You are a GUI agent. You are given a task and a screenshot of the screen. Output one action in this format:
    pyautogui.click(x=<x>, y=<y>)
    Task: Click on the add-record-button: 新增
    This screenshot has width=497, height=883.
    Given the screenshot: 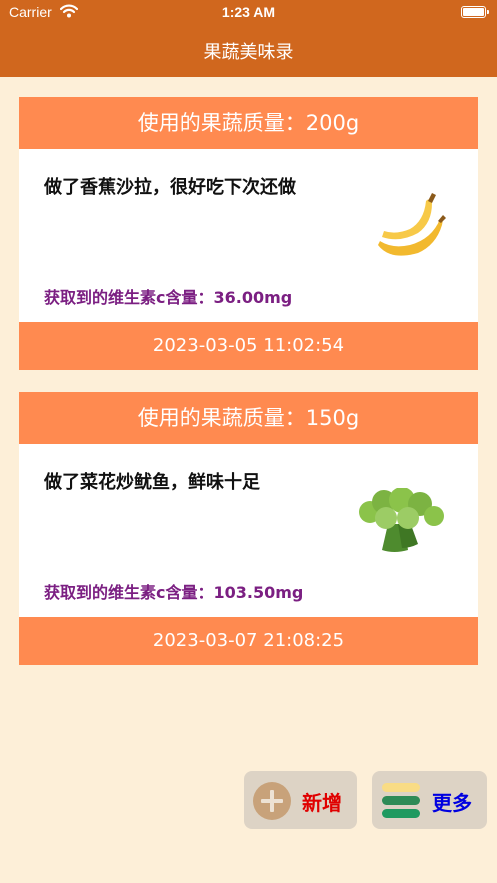 What is the action you would take?
    pyautogui.click(x=300, y=800)
    